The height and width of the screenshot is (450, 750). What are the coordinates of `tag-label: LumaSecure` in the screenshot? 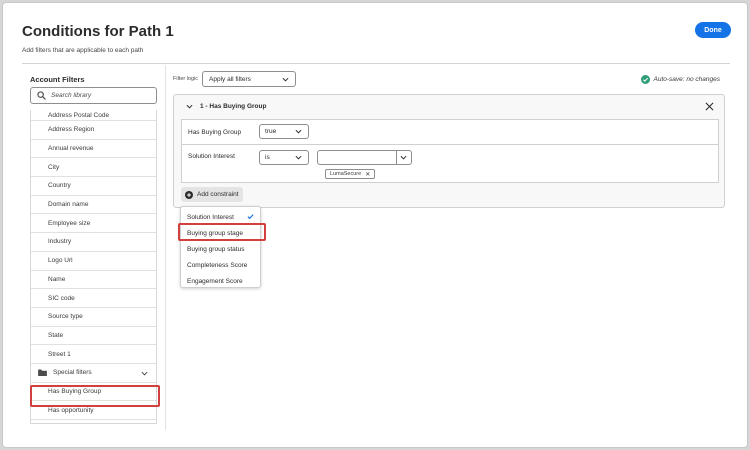 It's located at (346, 174).